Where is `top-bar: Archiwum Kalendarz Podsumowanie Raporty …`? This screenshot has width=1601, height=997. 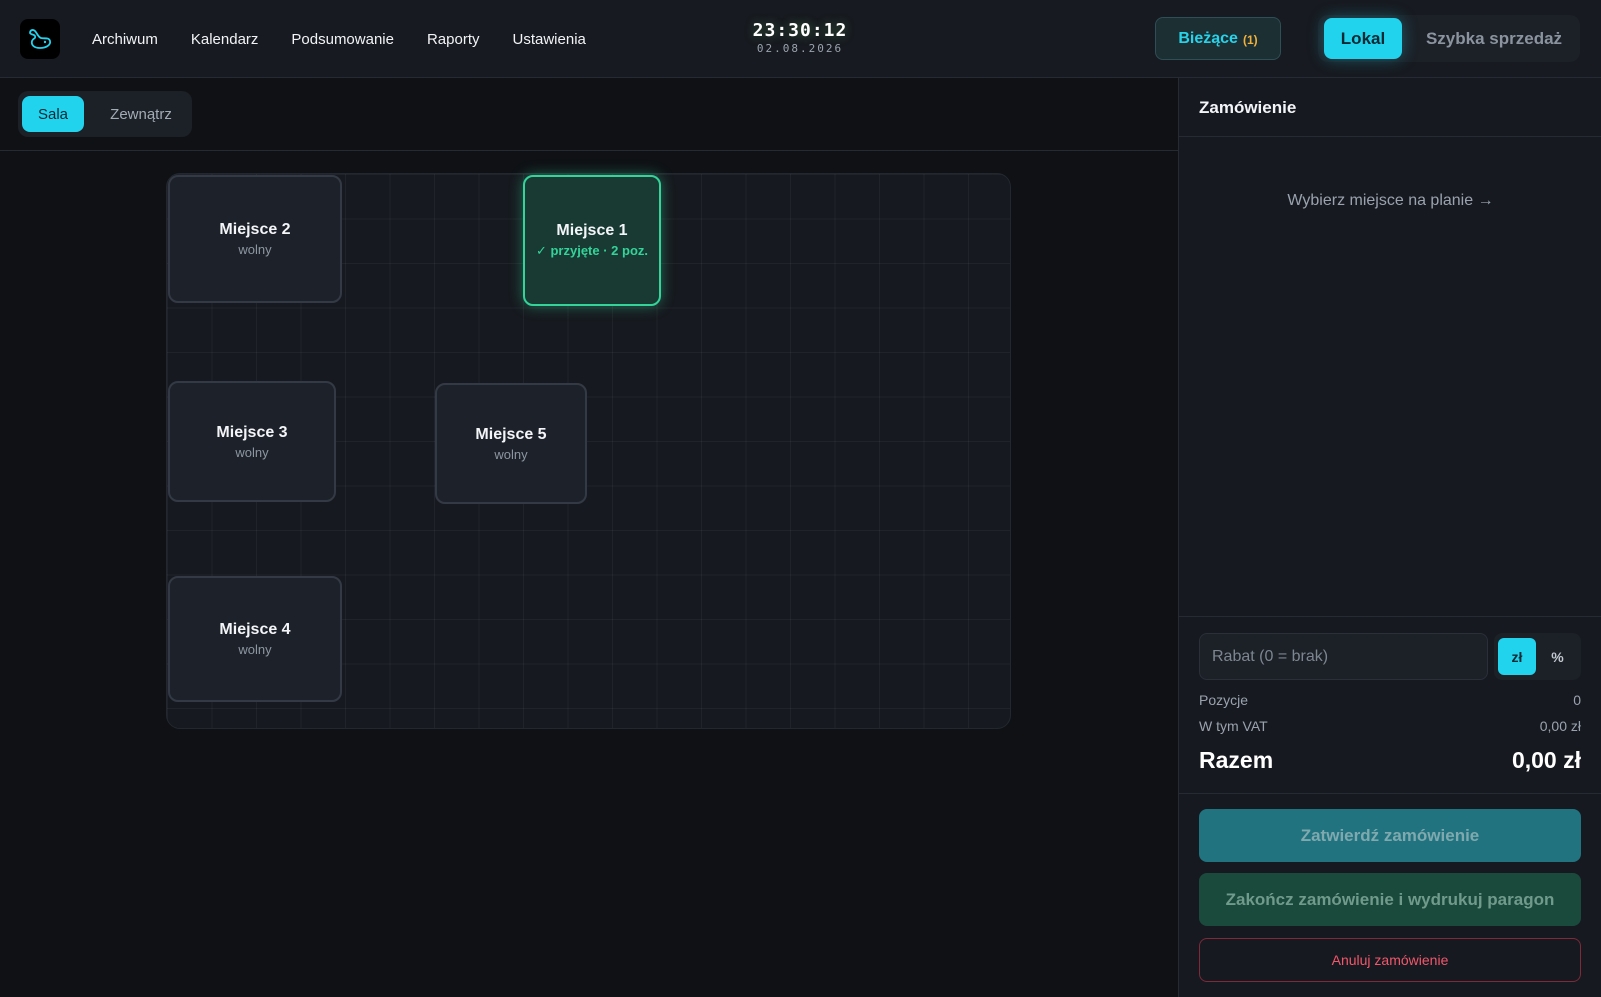
top-bar: Archiwum Kalendarz Podsumowanie Raporty … is located at coordinates (800, 39).